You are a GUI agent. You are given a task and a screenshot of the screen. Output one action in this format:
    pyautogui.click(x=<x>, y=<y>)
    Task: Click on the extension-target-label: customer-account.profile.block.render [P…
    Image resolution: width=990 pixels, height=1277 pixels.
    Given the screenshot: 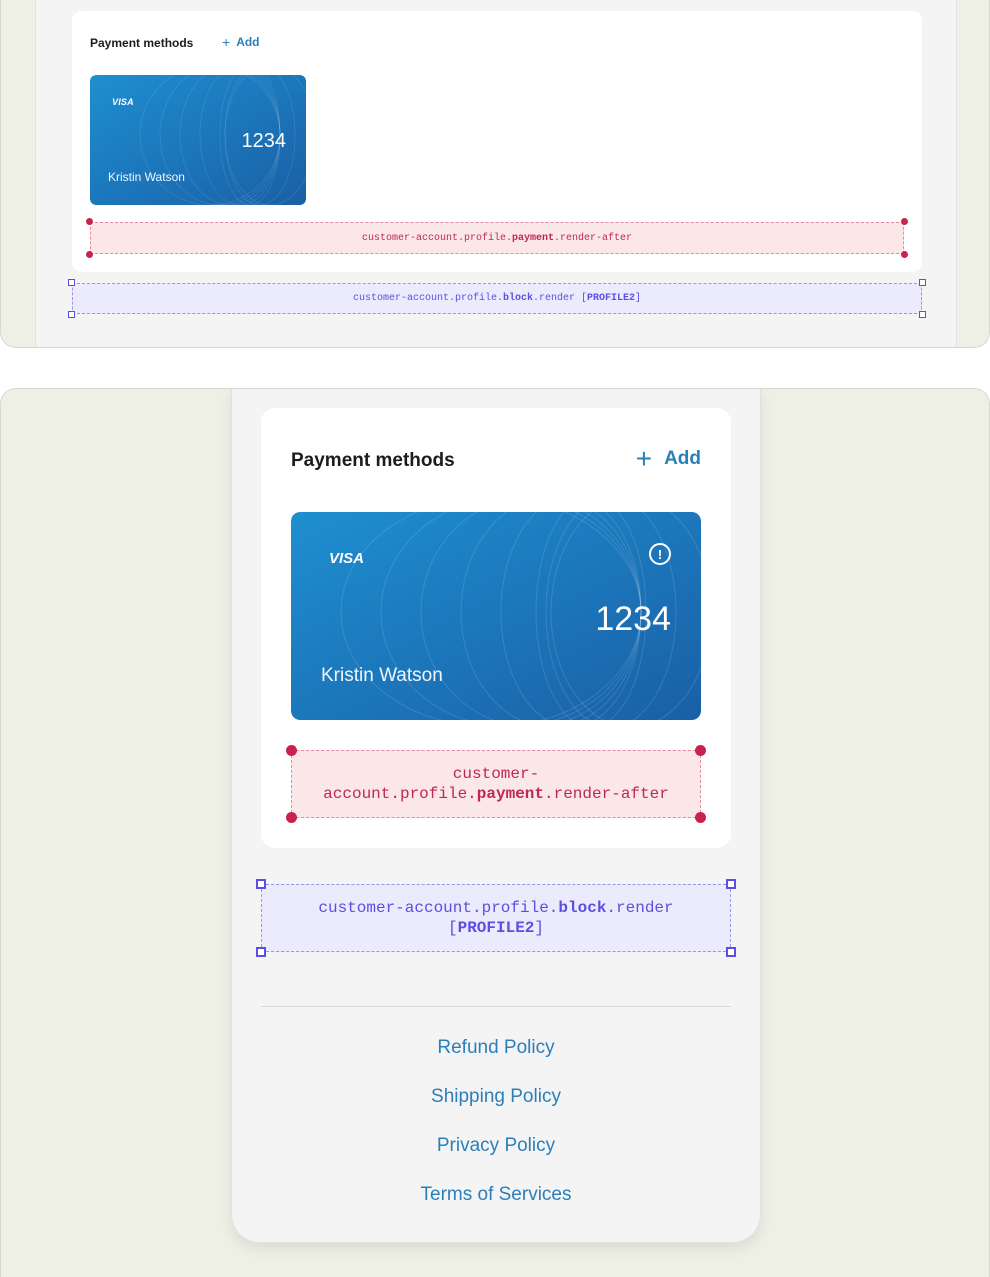 What is the action you would take?
    pyautogui.click(x=497, y=298)
    